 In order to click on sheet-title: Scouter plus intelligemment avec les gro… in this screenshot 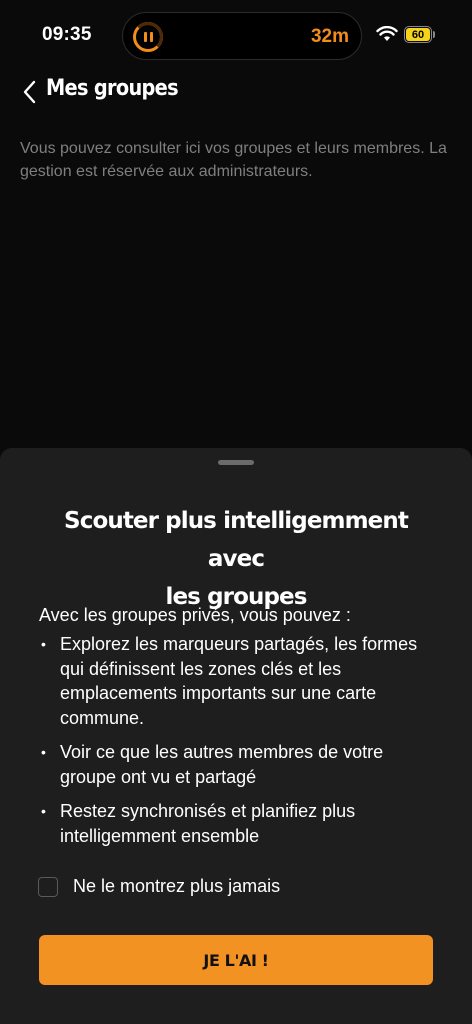, I will do `click(236, 559)`.